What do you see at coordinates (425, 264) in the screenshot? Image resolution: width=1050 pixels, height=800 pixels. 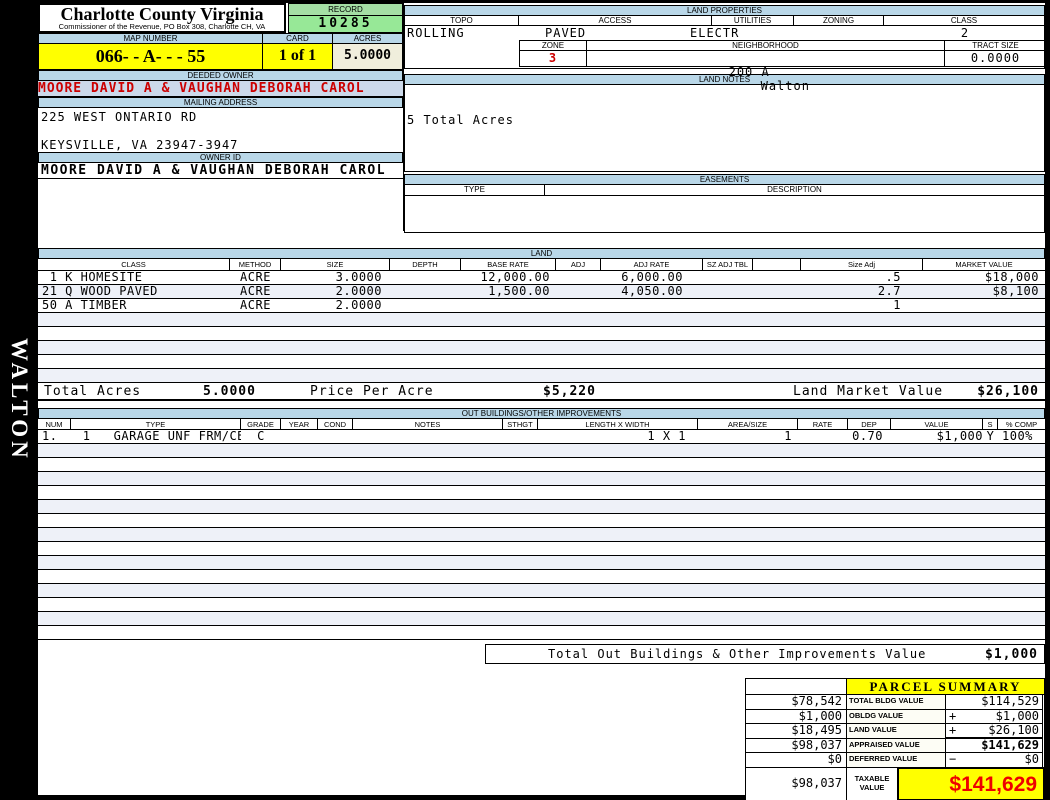 I see `col-depth: DEPTH` at bounding box center [425, 264].